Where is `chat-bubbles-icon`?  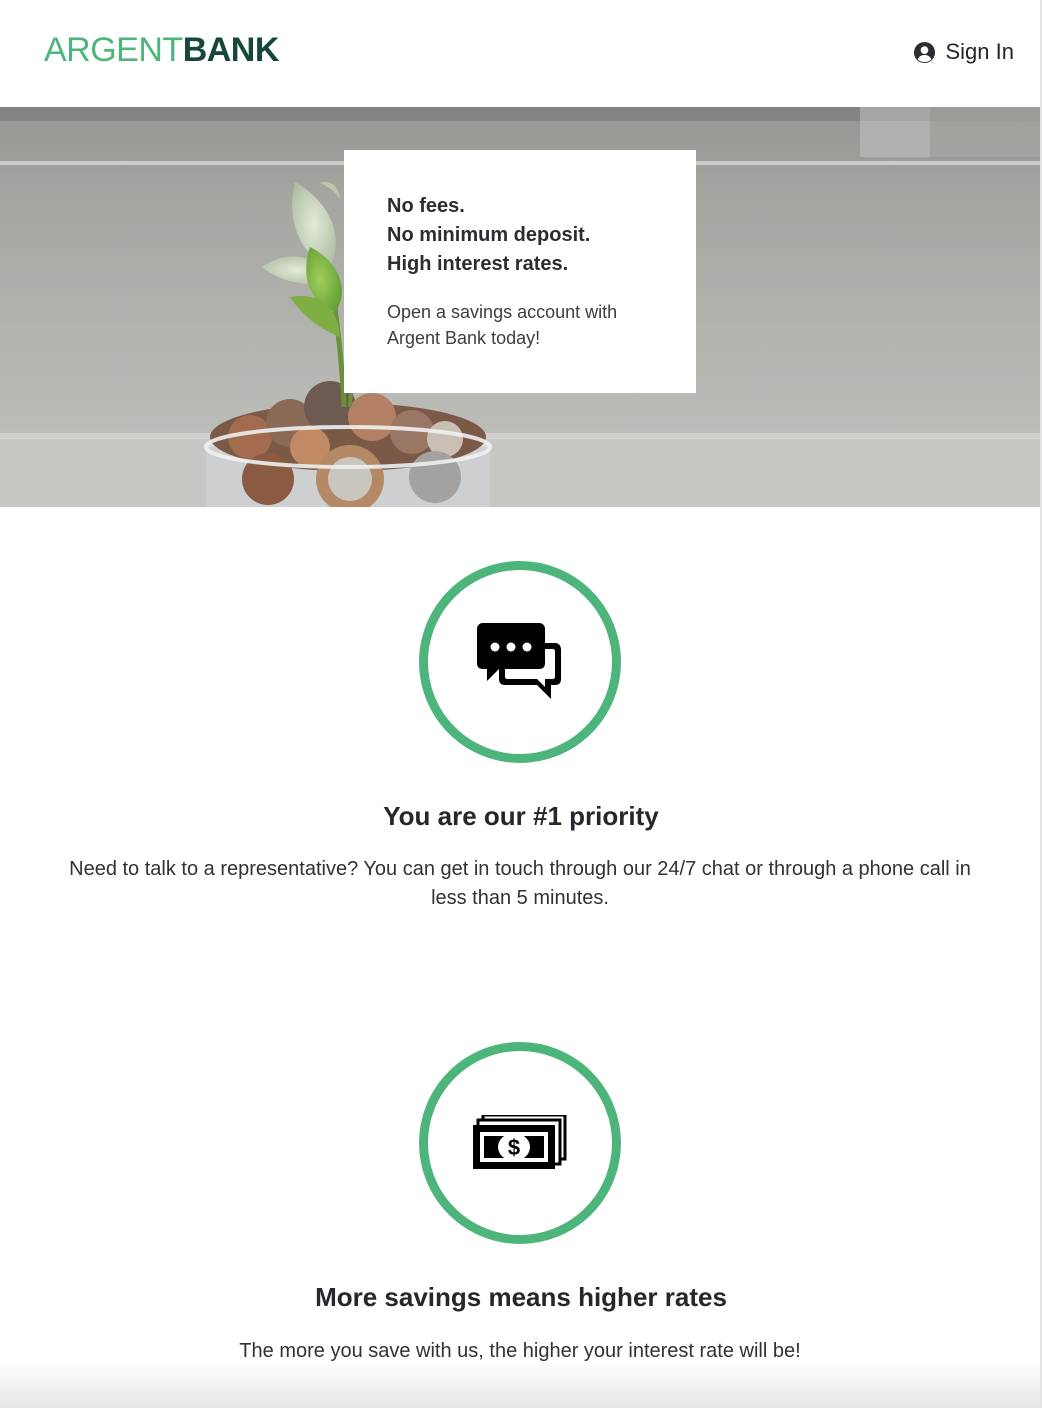
chat-bubbles-icon is located at coordinates (519, 661).